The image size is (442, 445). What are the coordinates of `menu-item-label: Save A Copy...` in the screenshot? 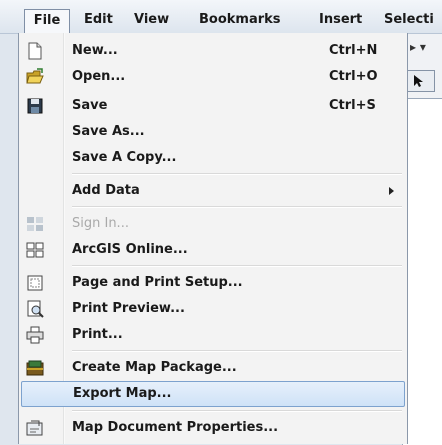 It's located at (124, 157).